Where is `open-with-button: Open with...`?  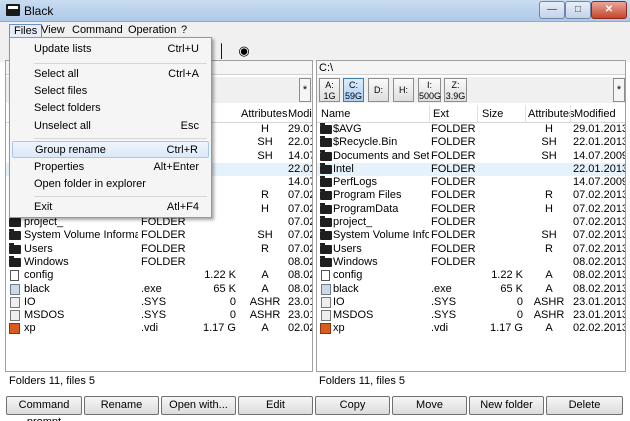
open-with-button: Open with... is located at coordinates (198, 405).